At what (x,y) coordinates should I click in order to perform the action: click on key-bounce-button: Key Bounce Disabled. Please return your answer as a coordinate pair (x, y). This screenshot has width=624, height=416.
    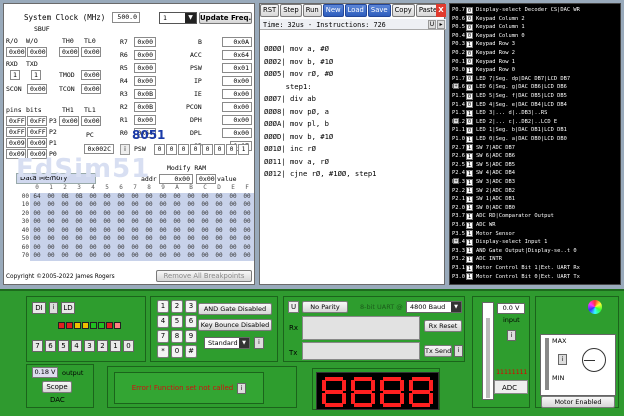
    Looking at the image, I should click on (235, 325).